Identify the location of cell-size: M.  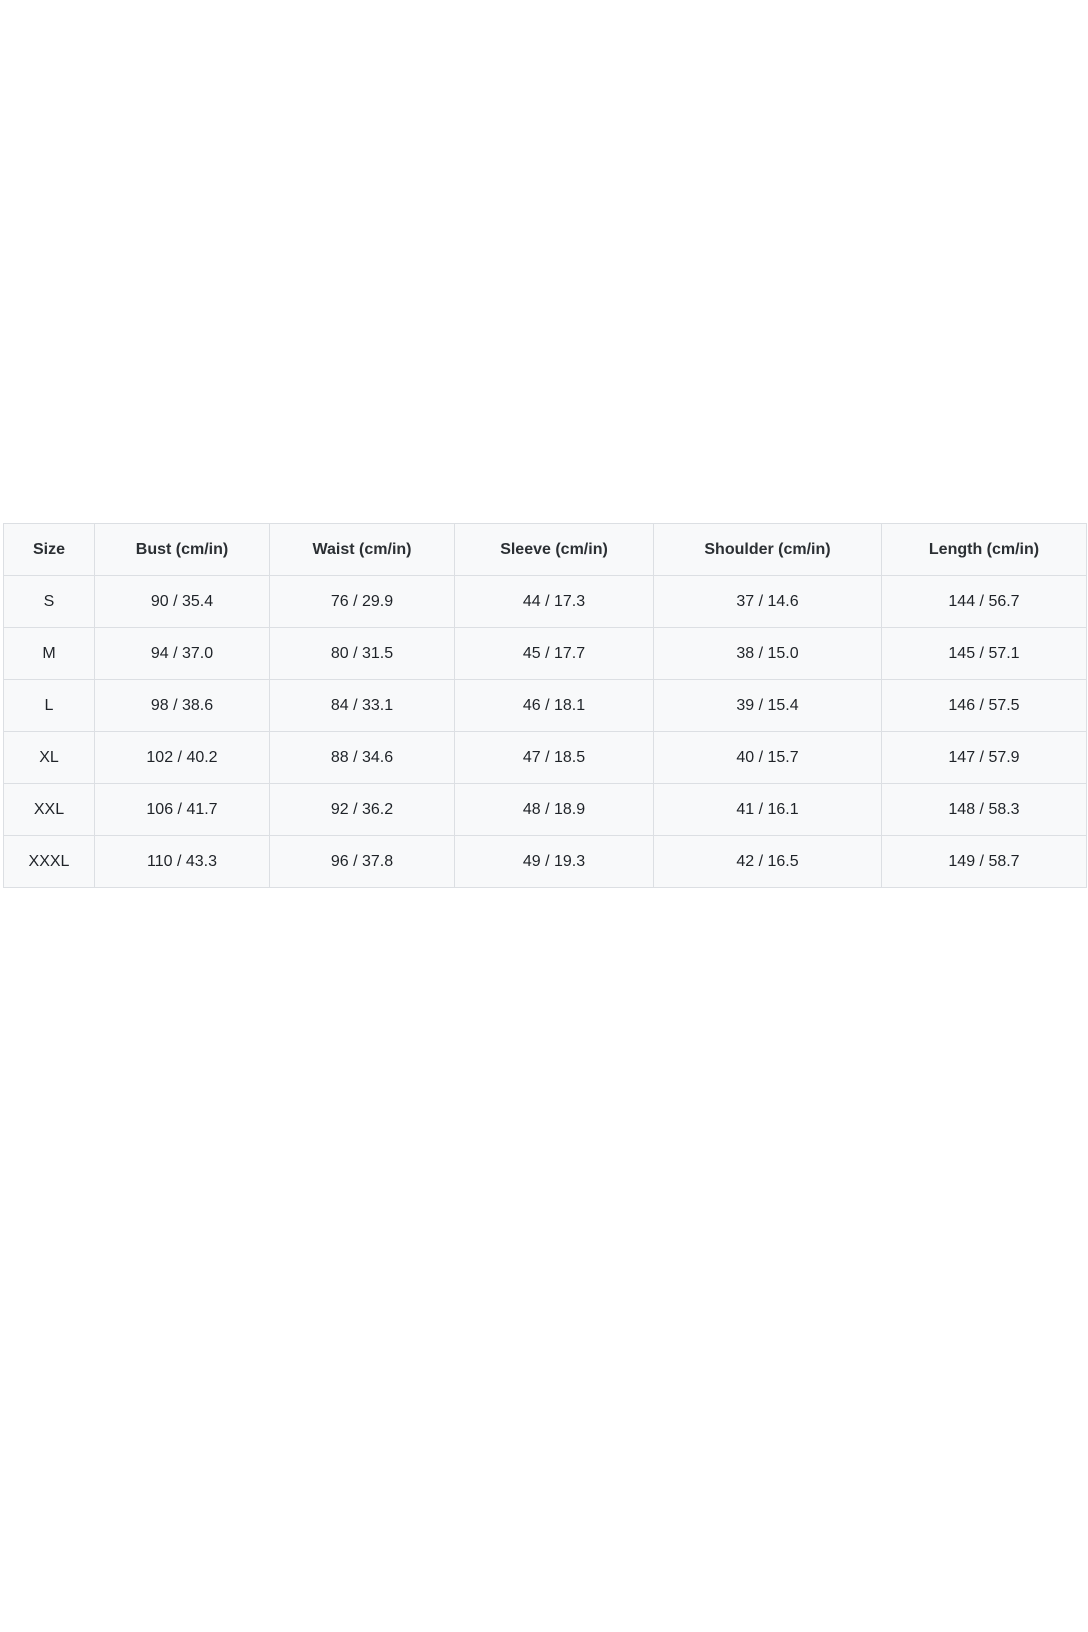
(49, 653).